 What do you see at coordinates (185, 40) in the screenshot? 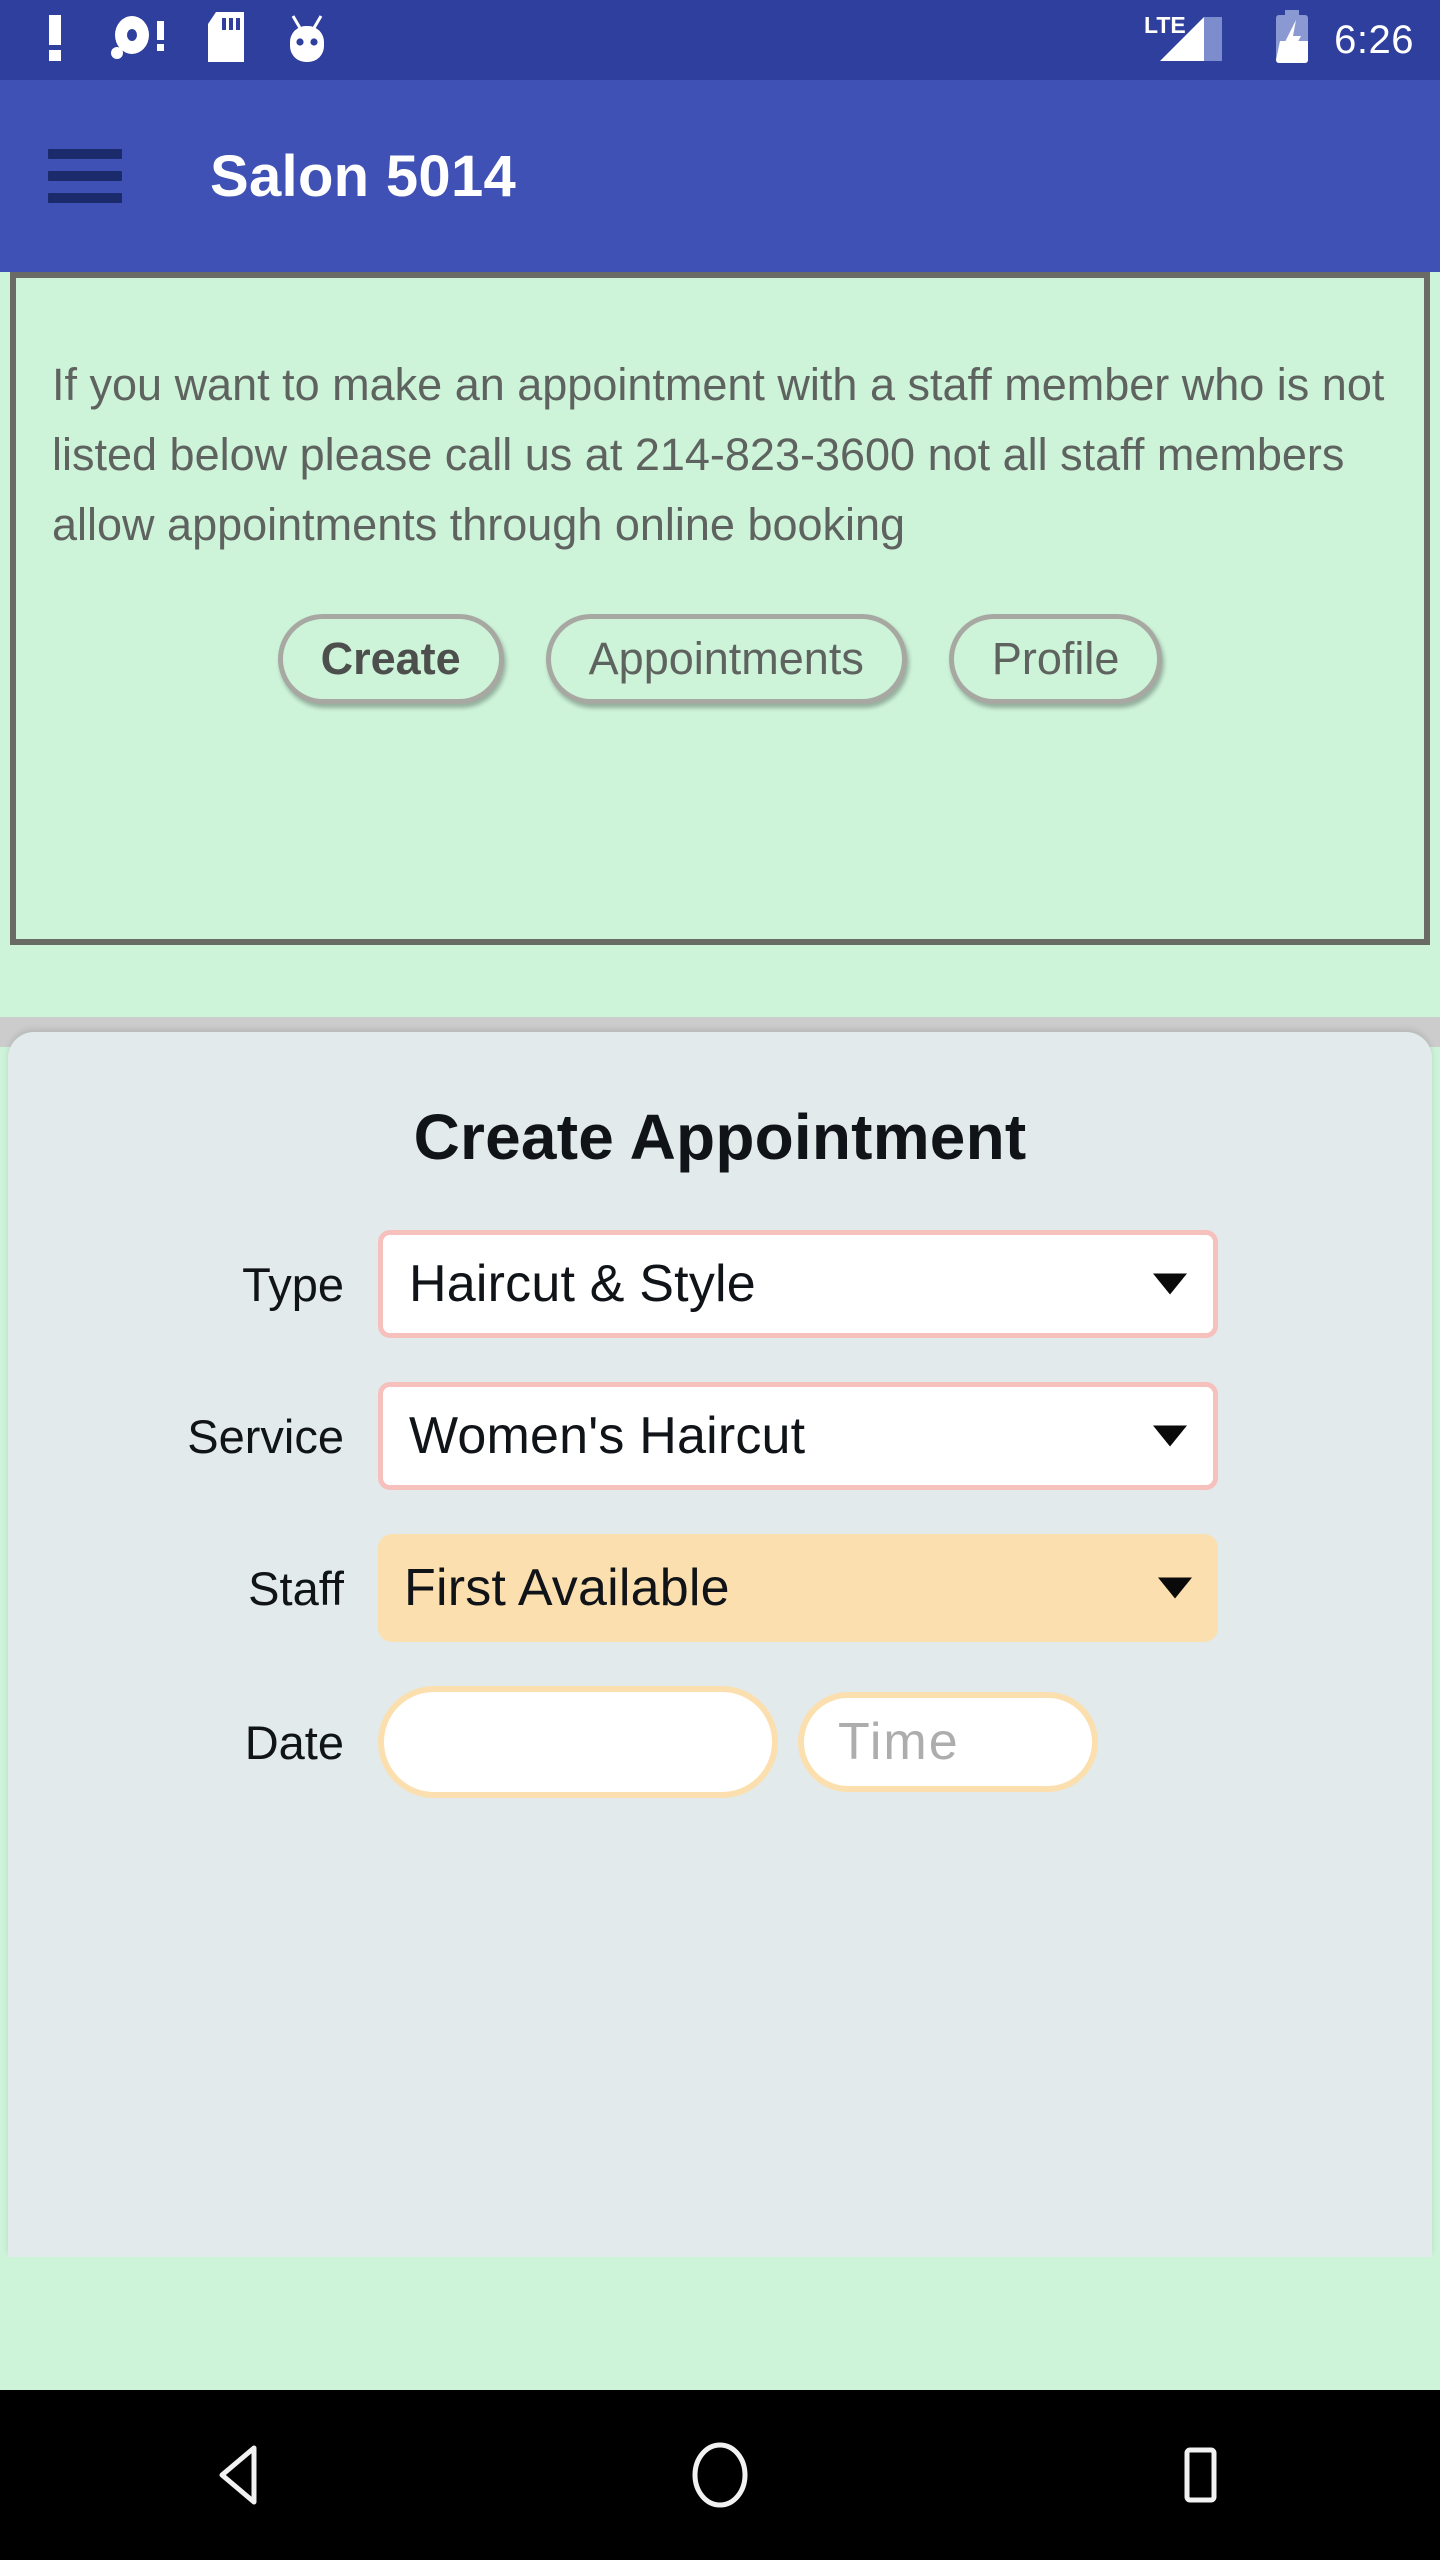
I see `status-bar-notification-icons` at bounding box center [185, 40].